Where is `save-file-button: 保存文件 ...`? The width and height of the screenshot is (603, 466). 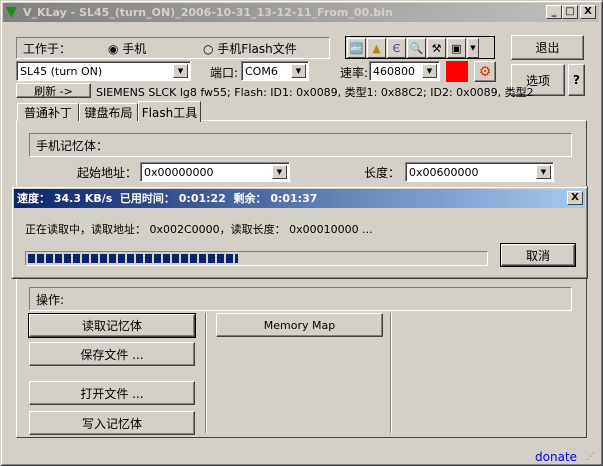 save-file-button: 保存文件 ... is located at coordinates (112, 354).